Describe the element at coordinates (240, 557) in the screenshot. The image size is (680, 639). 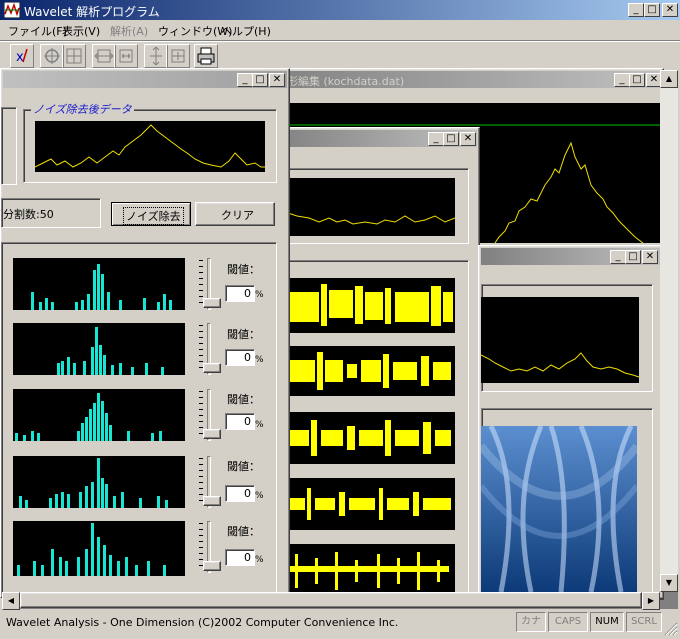
I see `threshold-input-5: 0` at that location.